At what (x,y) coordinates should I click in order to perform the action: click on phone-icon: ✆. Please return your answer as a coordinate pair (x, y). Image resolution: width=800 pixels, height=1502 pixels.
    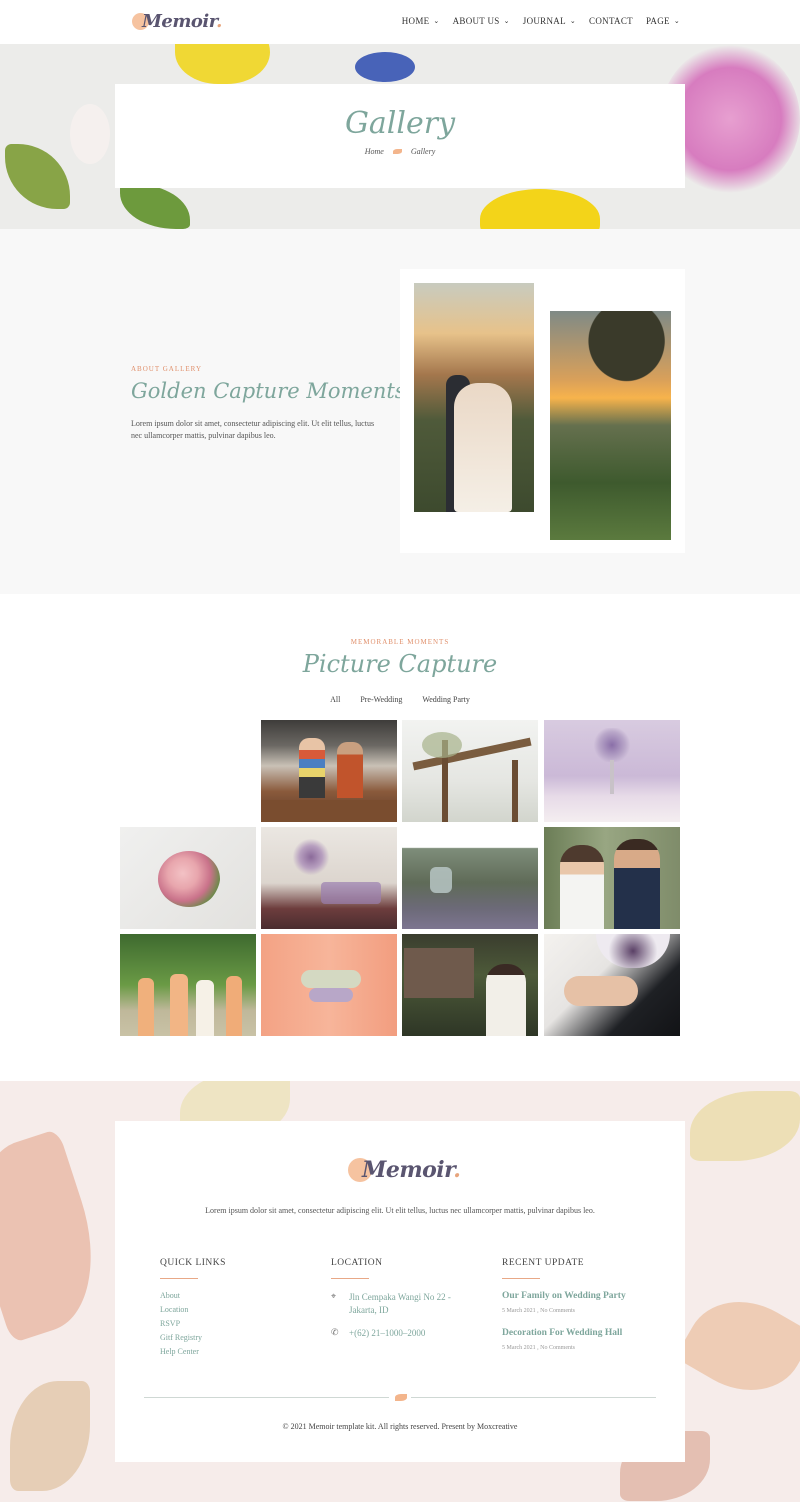
    Looking at the image, I should click on (335, 1332).